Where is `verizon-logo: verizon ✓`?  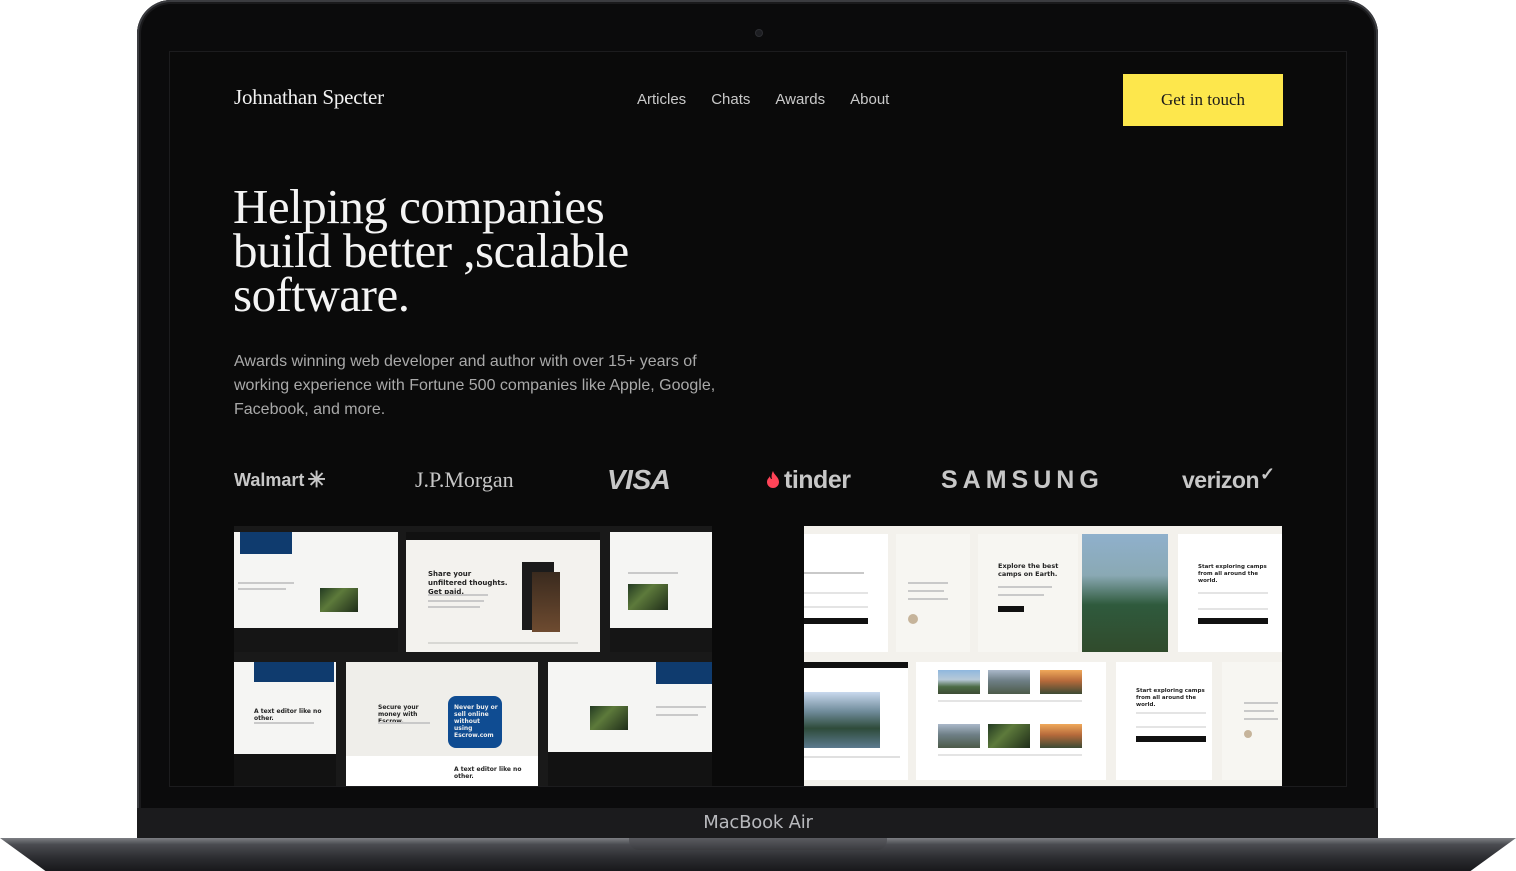 verizon-logo: verizon ✓ is located at coordinates (1228, 480).